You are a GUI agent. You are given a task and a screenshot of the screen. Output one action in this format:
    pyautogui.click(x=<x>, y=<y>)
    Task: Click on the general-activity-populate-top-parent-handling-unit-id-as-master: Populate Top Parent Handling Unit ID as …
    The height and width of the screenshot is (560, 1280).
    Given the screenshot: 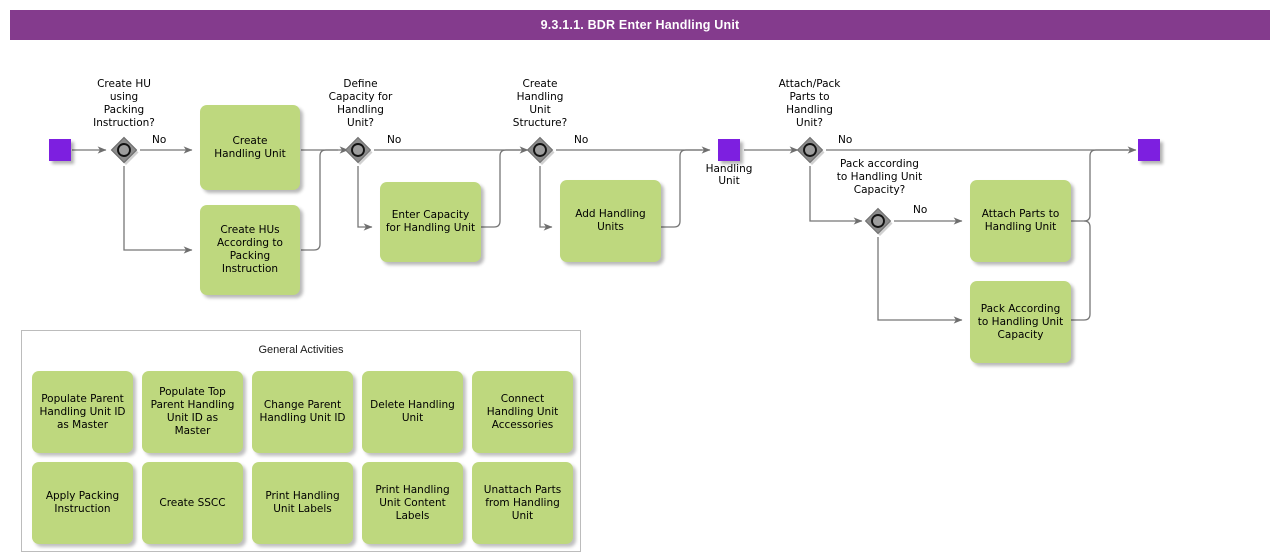 What is the action you would take?
    pyautogui.click(x=192, y=412)
    